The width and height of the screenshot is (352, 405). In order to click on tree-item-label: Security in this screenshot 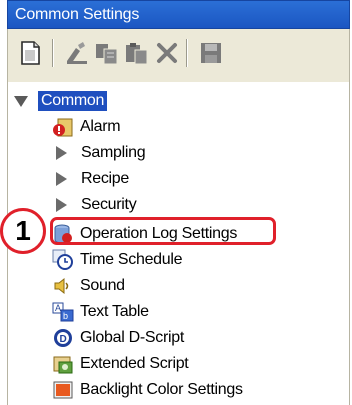, I will do `click(109, 204)`.